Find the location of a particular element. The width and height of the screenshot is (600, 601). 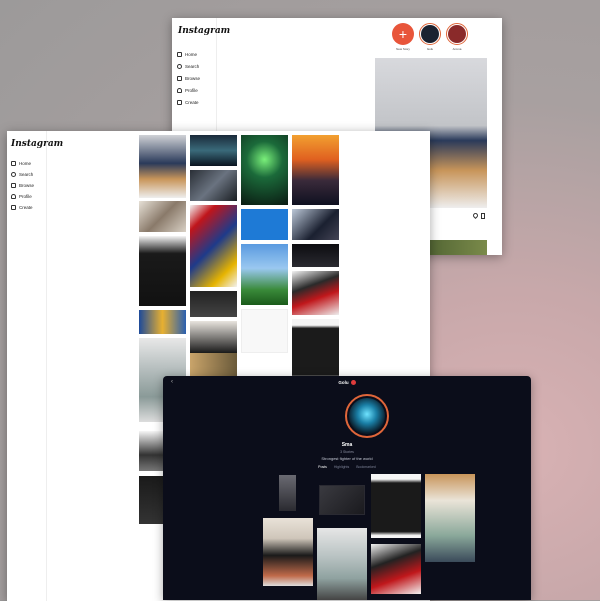

avatar is located at coordinates (367, 416).